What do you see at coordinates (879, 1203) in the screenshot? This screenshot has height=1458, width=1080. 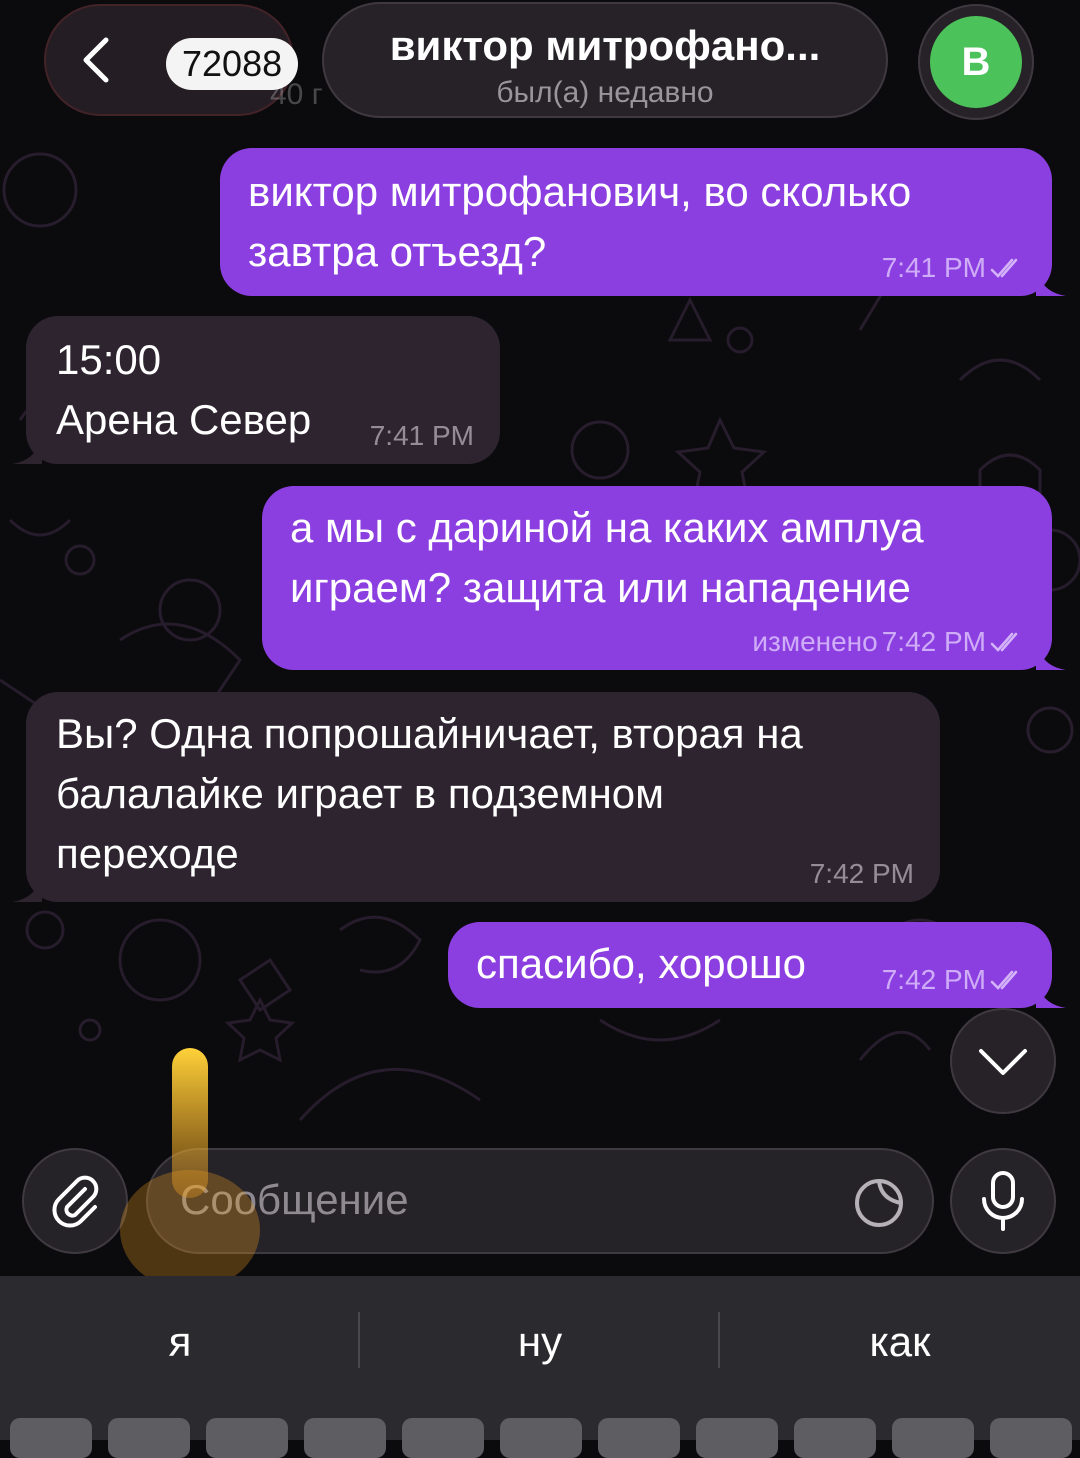 I see `sticker-icon` at bounding box center [879, 1203].